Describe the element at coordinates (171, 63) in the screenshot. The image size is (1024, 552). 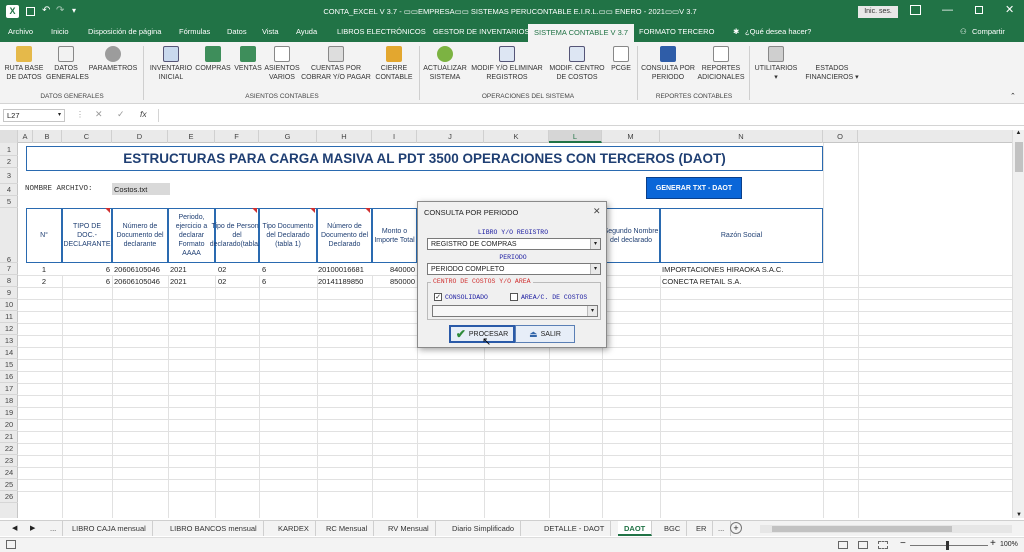
I see `inventario-inicial-button: INVENTARIO INICIAL` at that location.